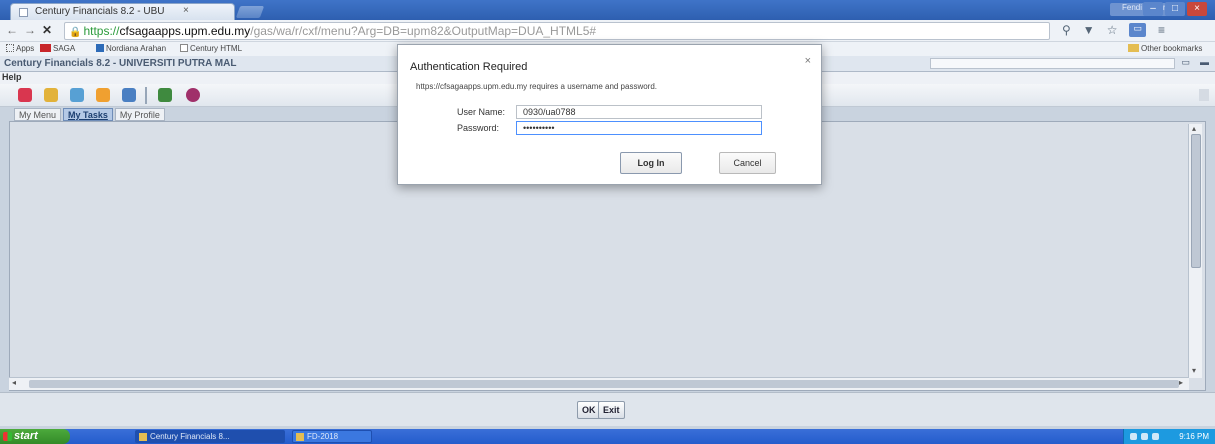 This screenshot has height=444, width=1215. I want to click on page-favicon, so click(23, 12).